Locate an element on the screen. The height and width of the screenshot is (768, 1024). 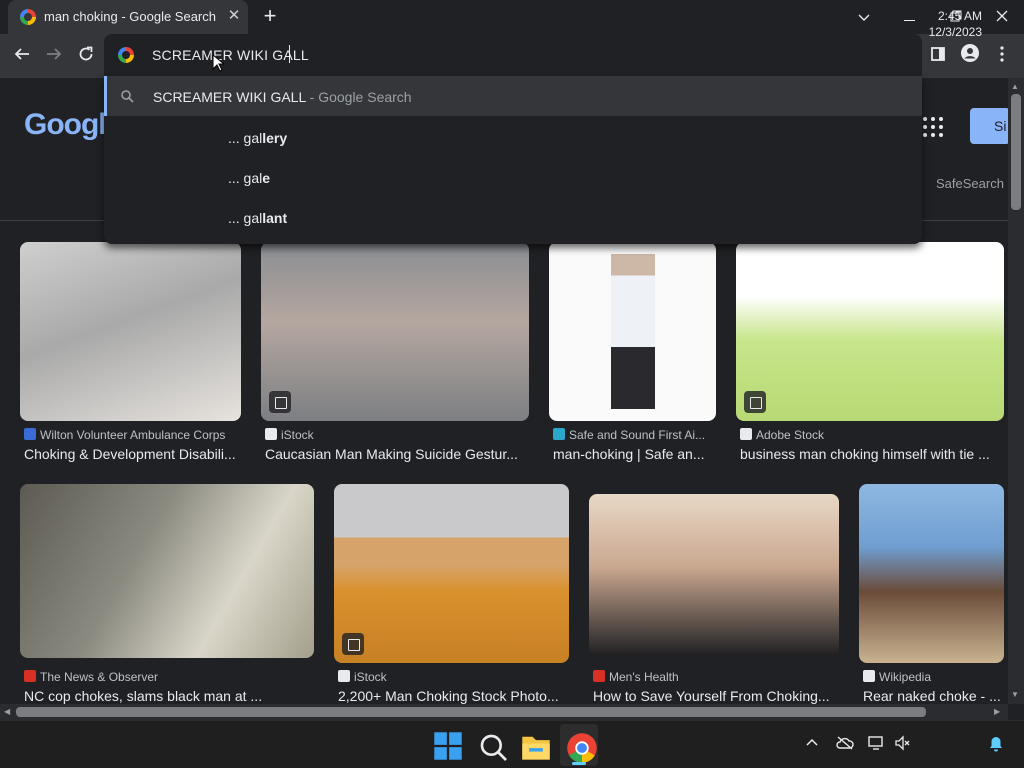
result-source: Adobe Stock is located at coordinates (790, 435).